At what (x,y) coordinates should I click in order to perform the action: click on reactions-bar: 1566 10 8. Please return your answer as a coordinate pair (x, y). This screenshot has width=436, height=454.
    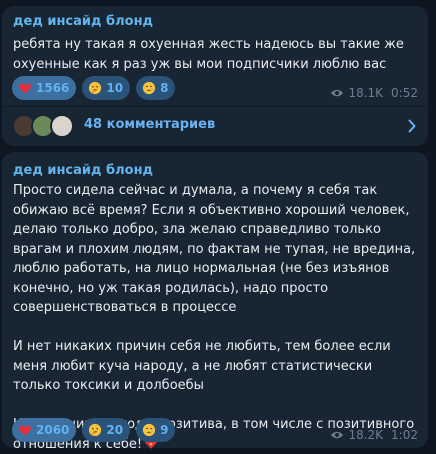
    Looking at the image, I should click on (94, 88).